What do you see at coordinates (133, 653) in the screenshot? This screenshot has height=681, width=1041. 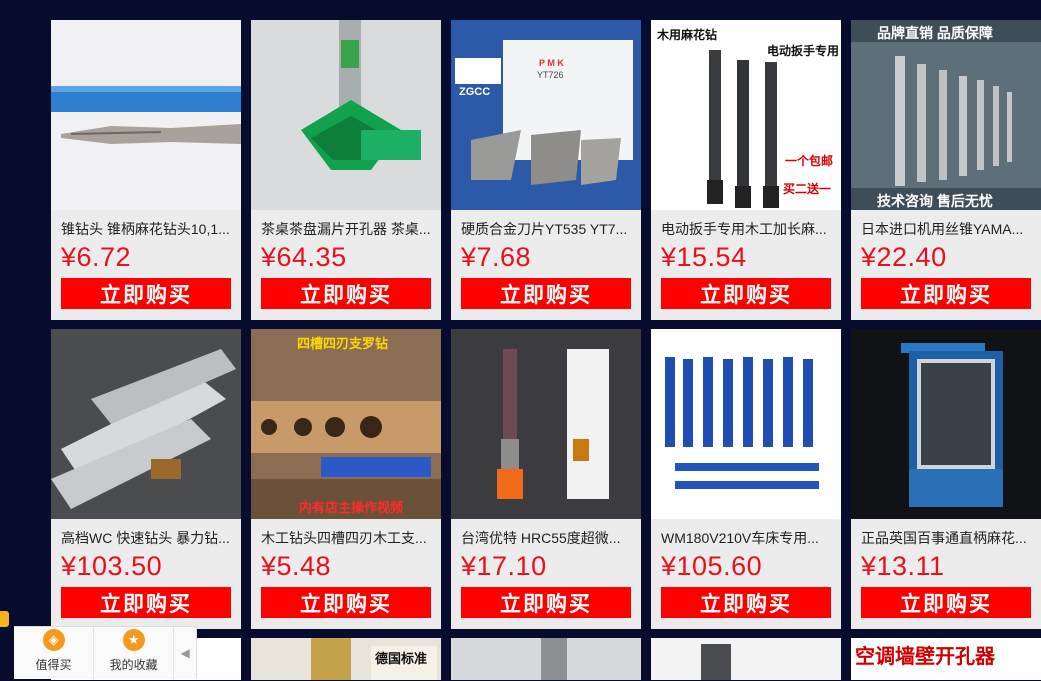 I see `dock-my-favorites: ★ 我的收藏` at bounding box center [133, 653].